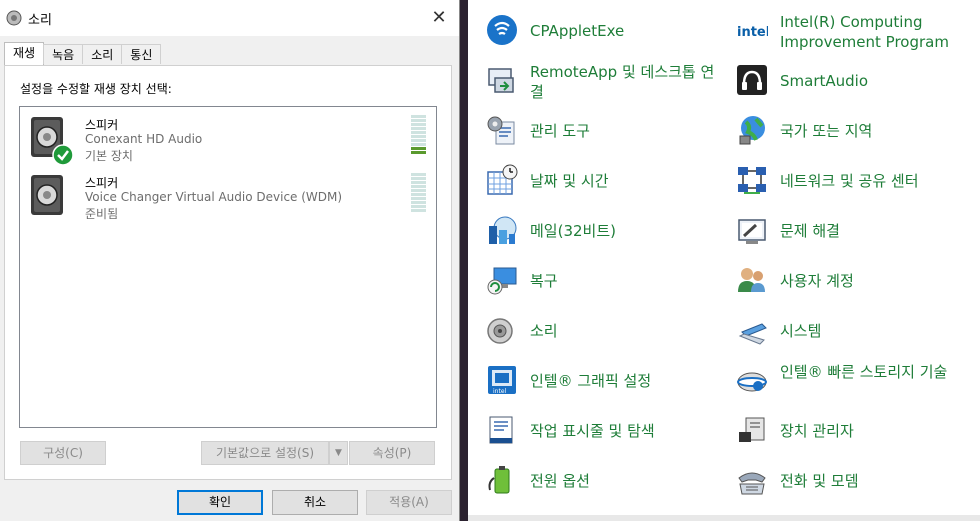 Image resolution: width=980 pixels, height=521 pixels. I want to click on cp-item-date-time: 날짜 및 시간, so click(593, 184).